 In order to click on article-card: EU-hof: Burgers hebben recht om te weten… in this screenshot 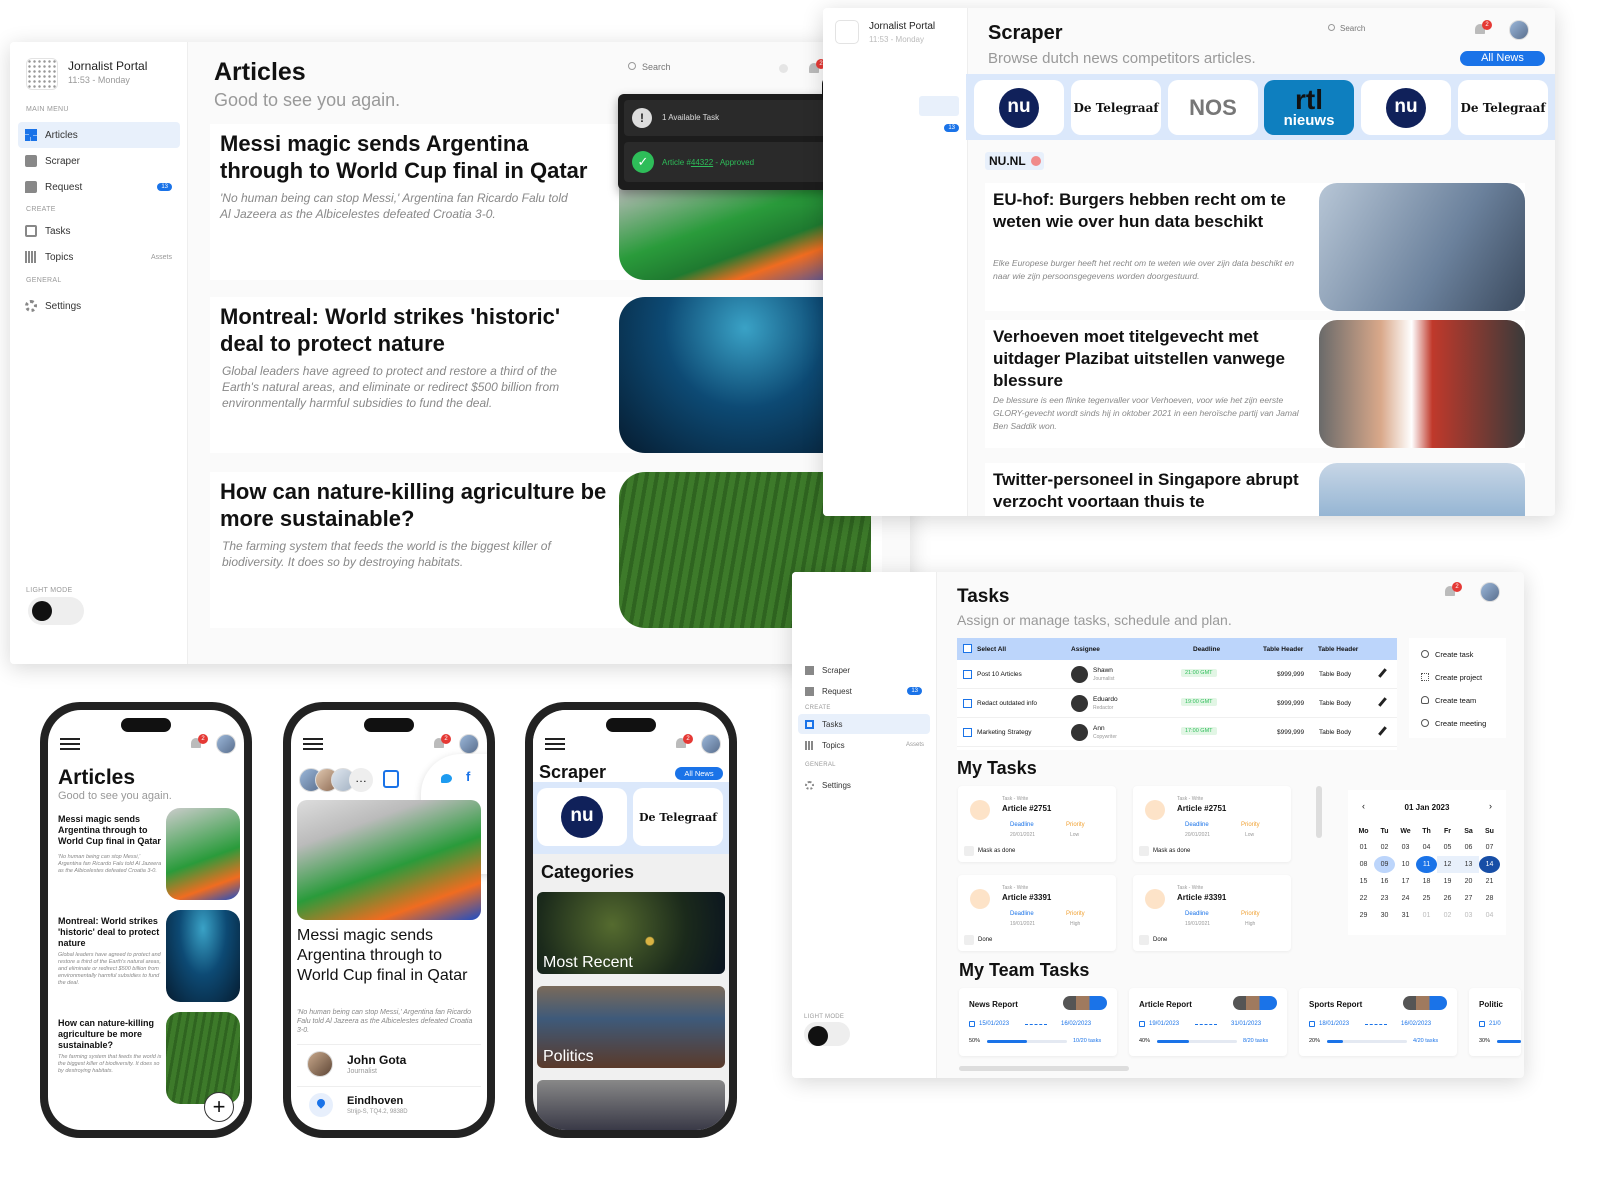, I will do `click(1255, 247)`.